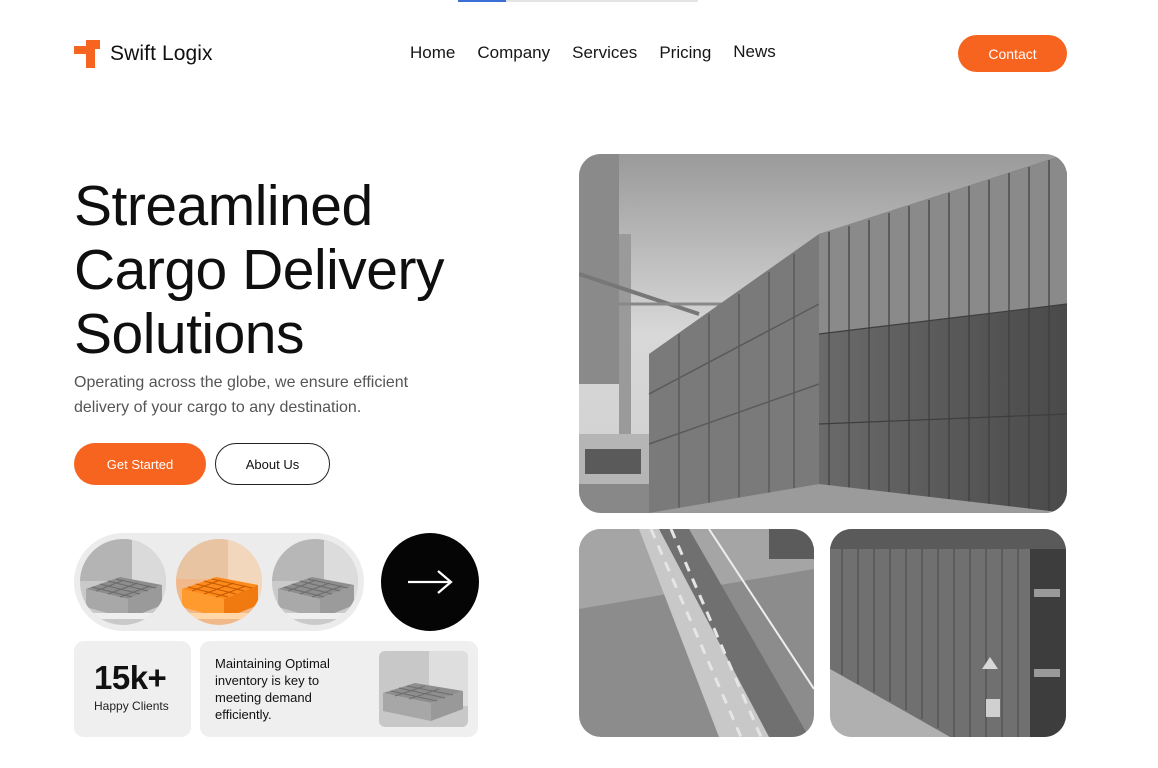 This screenshot has height=768, width=1158. I want to click on nav-news: News, so click(754, 52).